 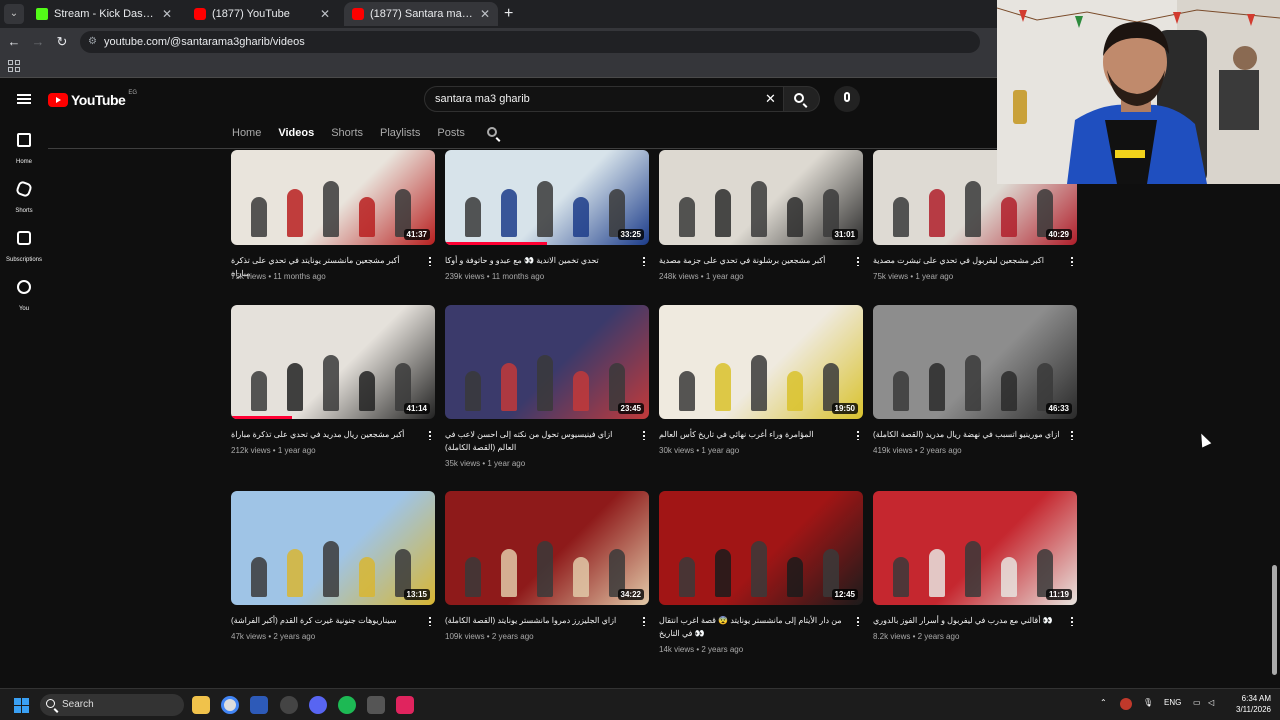 What do you see at coordinates (21, 705) in the screenshot?
I see `start-menu-icon` at bounding box center [21, 705].